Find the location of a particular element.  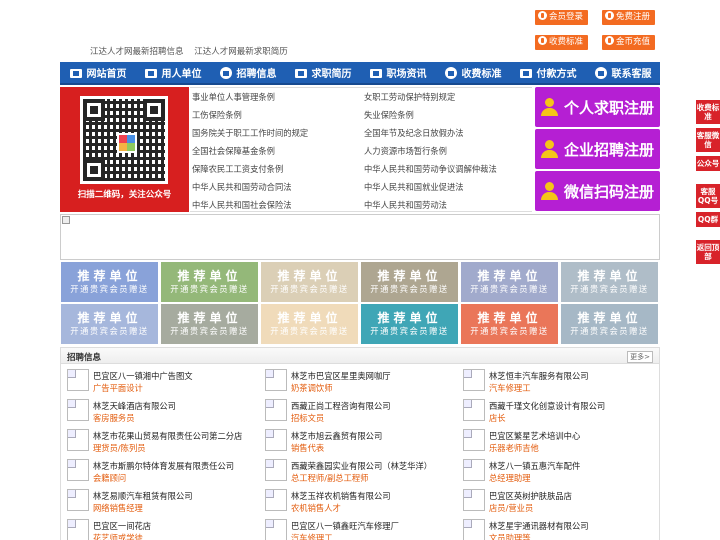

law-link: 女职工劳动保护特别规定 is located at coordinates (409, 97).